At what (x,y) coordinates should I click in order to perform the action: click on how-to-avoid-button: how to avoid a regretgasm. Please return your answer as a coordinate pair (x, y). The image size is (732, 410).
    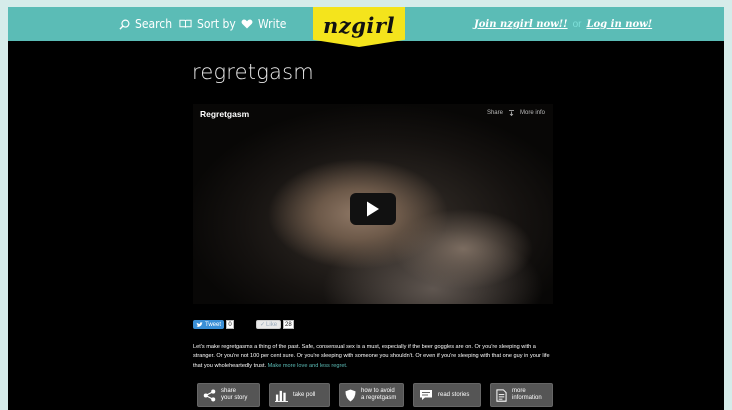
    Looking at the image, I should click on (371, 395).